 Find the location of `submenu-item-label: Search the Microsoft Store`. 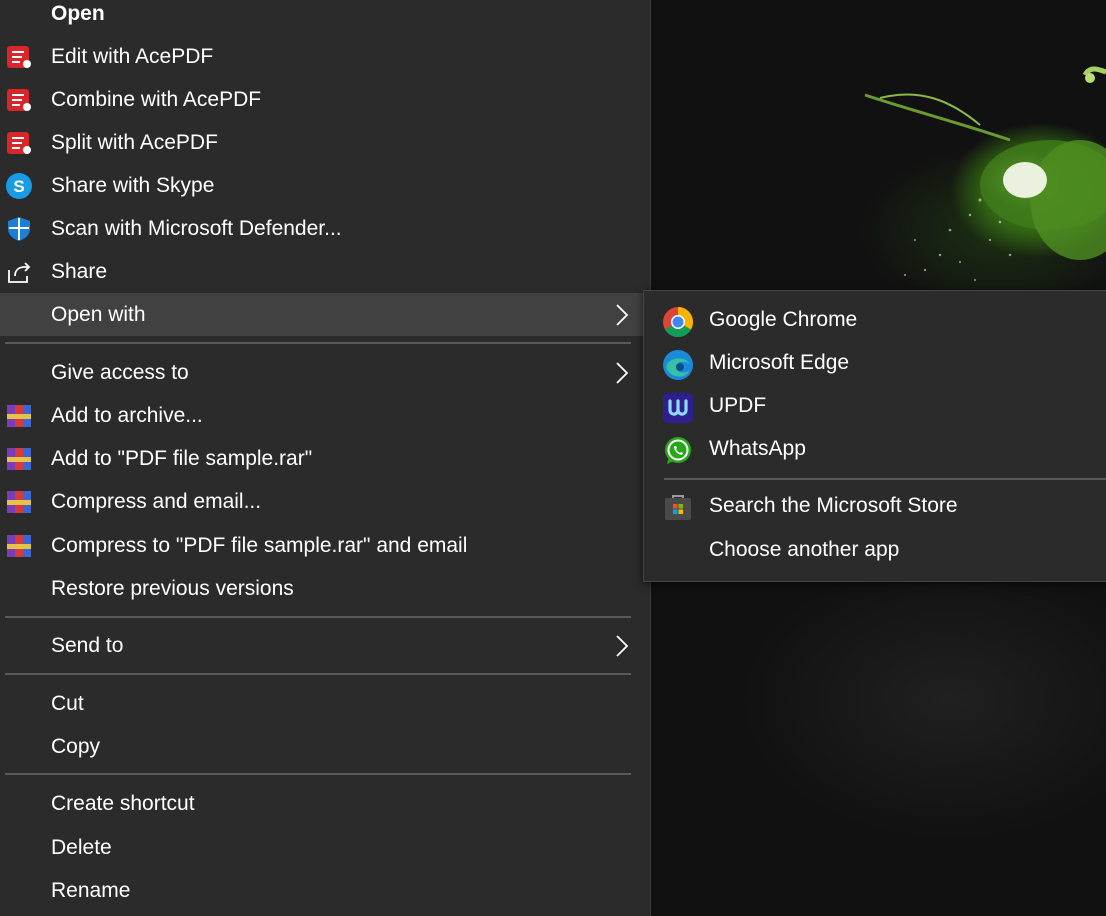

submenu-item-label: Search the Microsoft Store is located at coordinates (833, 505).